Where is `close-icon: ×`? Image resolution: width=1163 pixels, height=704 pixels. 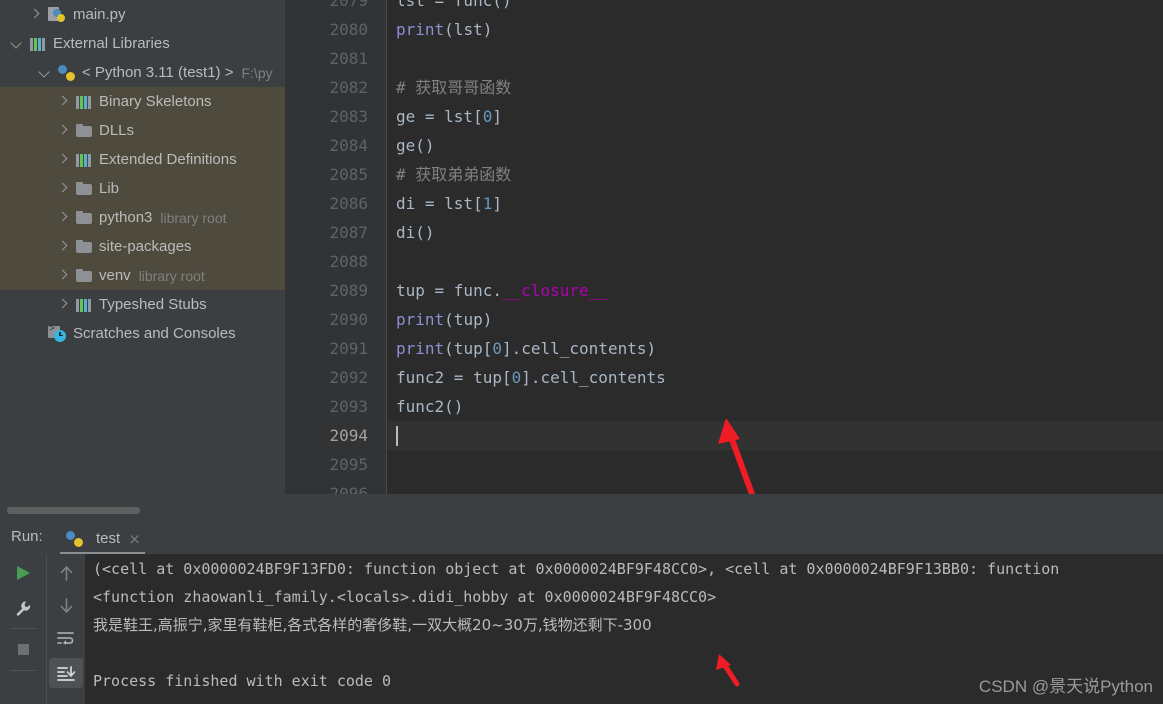
close-icon: × is located at coordinates (134, 539).